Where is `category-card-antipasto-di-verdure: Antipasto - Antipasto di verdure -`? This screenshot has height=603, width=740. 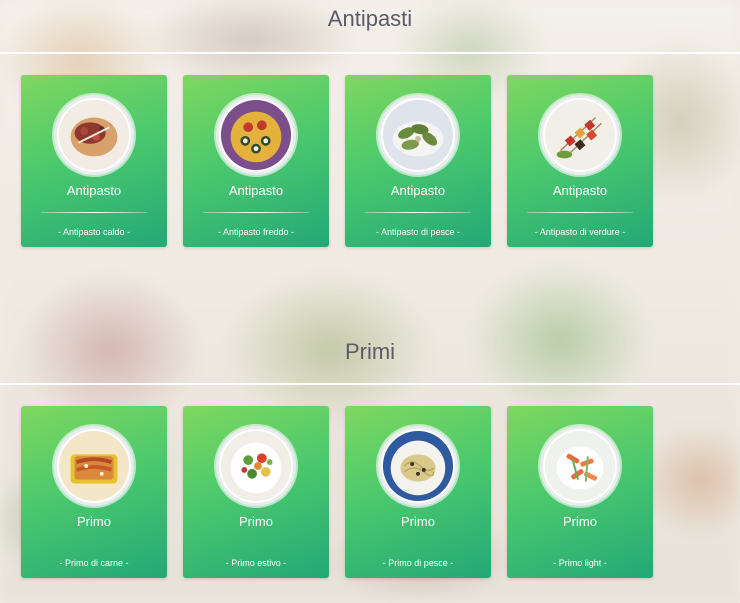 category-card-antipasto-di-verdure: Antipasto - Antipasto di verdure - is located at coordinates (580, 161).